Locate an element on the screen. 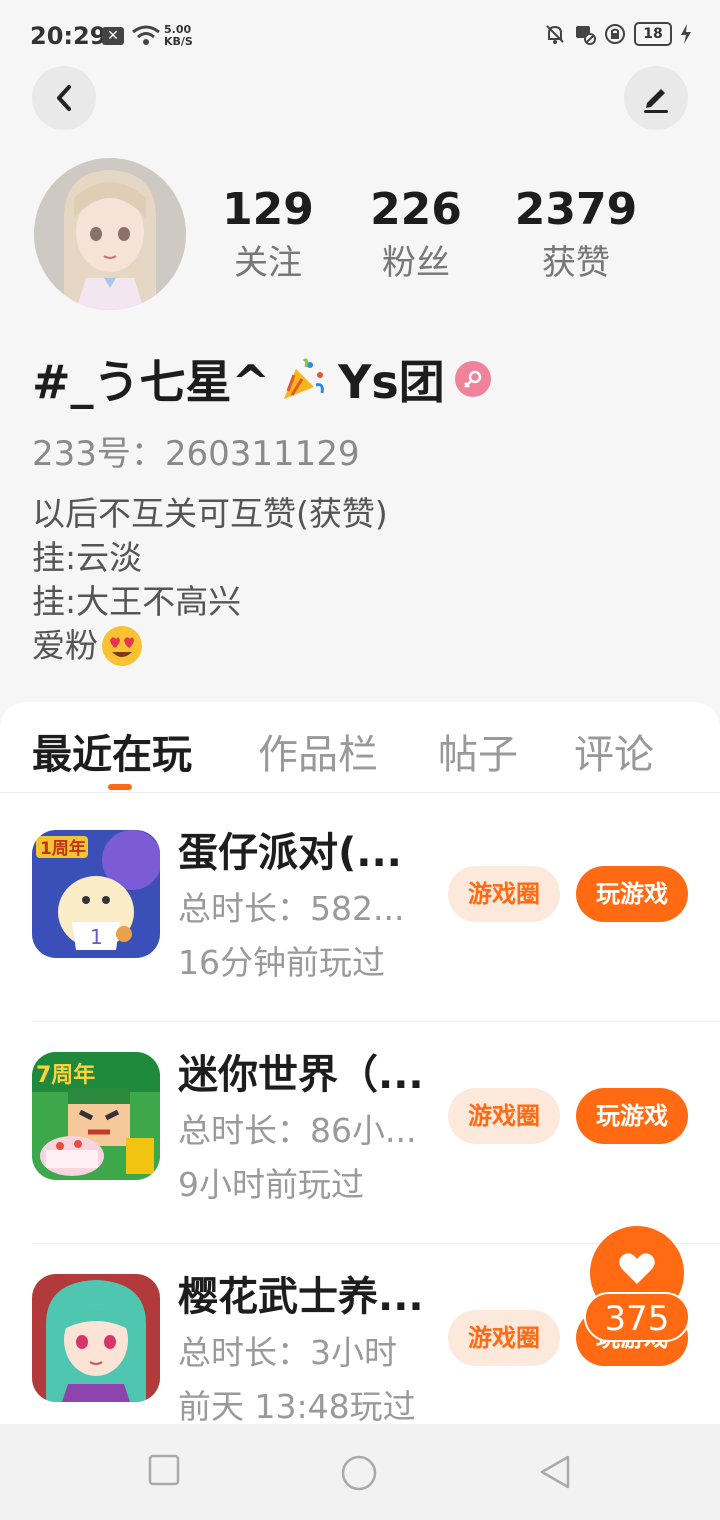 The width and height of the screenshot is (720, 1520). tab-recently-played: 最近在玩 is located at coordinates (112, 751).